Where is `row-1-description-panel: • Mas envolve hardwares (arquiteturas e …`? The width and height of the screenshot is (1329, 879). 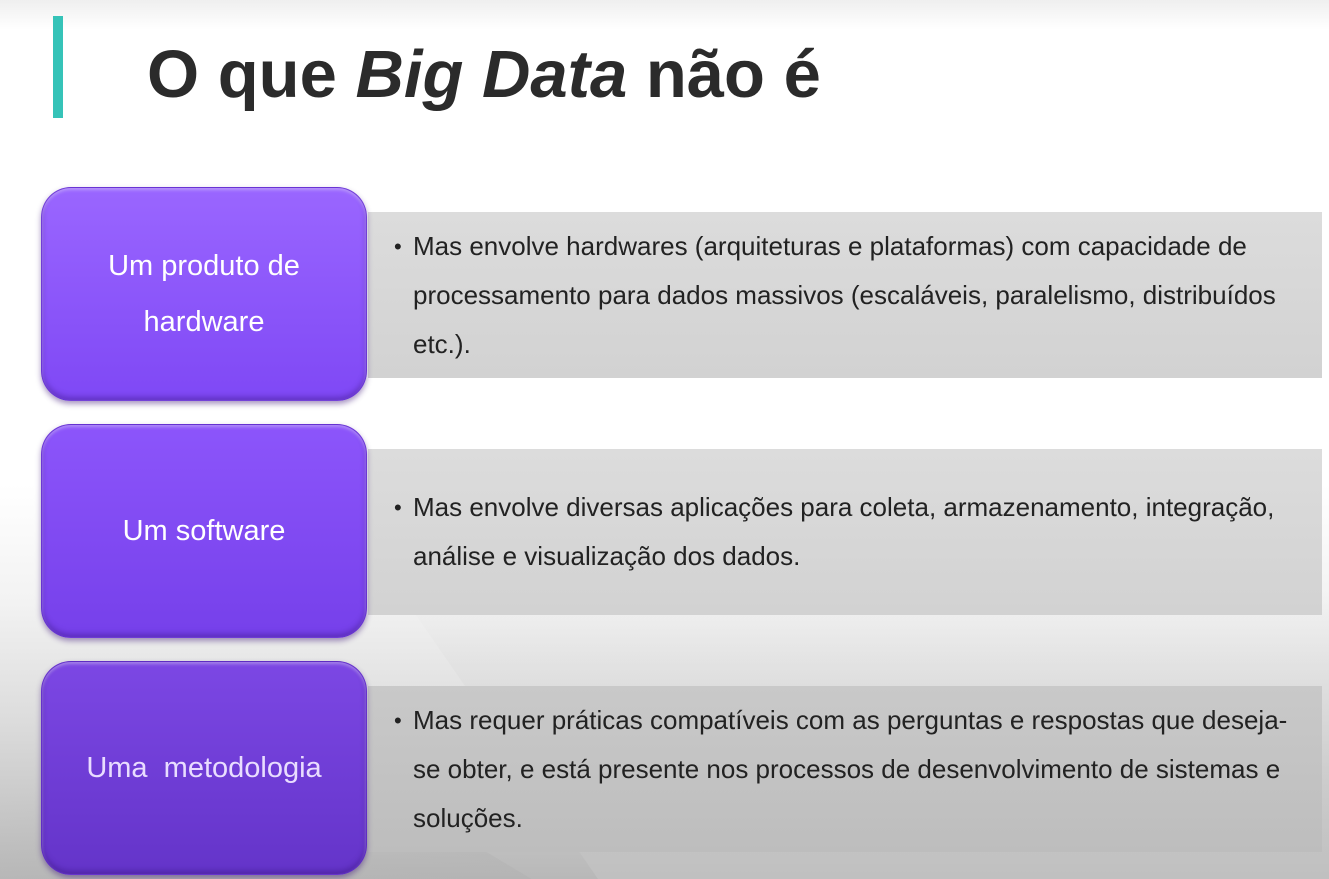
row-1-description-panel: • Mas envolve hardwares (arquiteturas e … is located at coordinates (845, 295).